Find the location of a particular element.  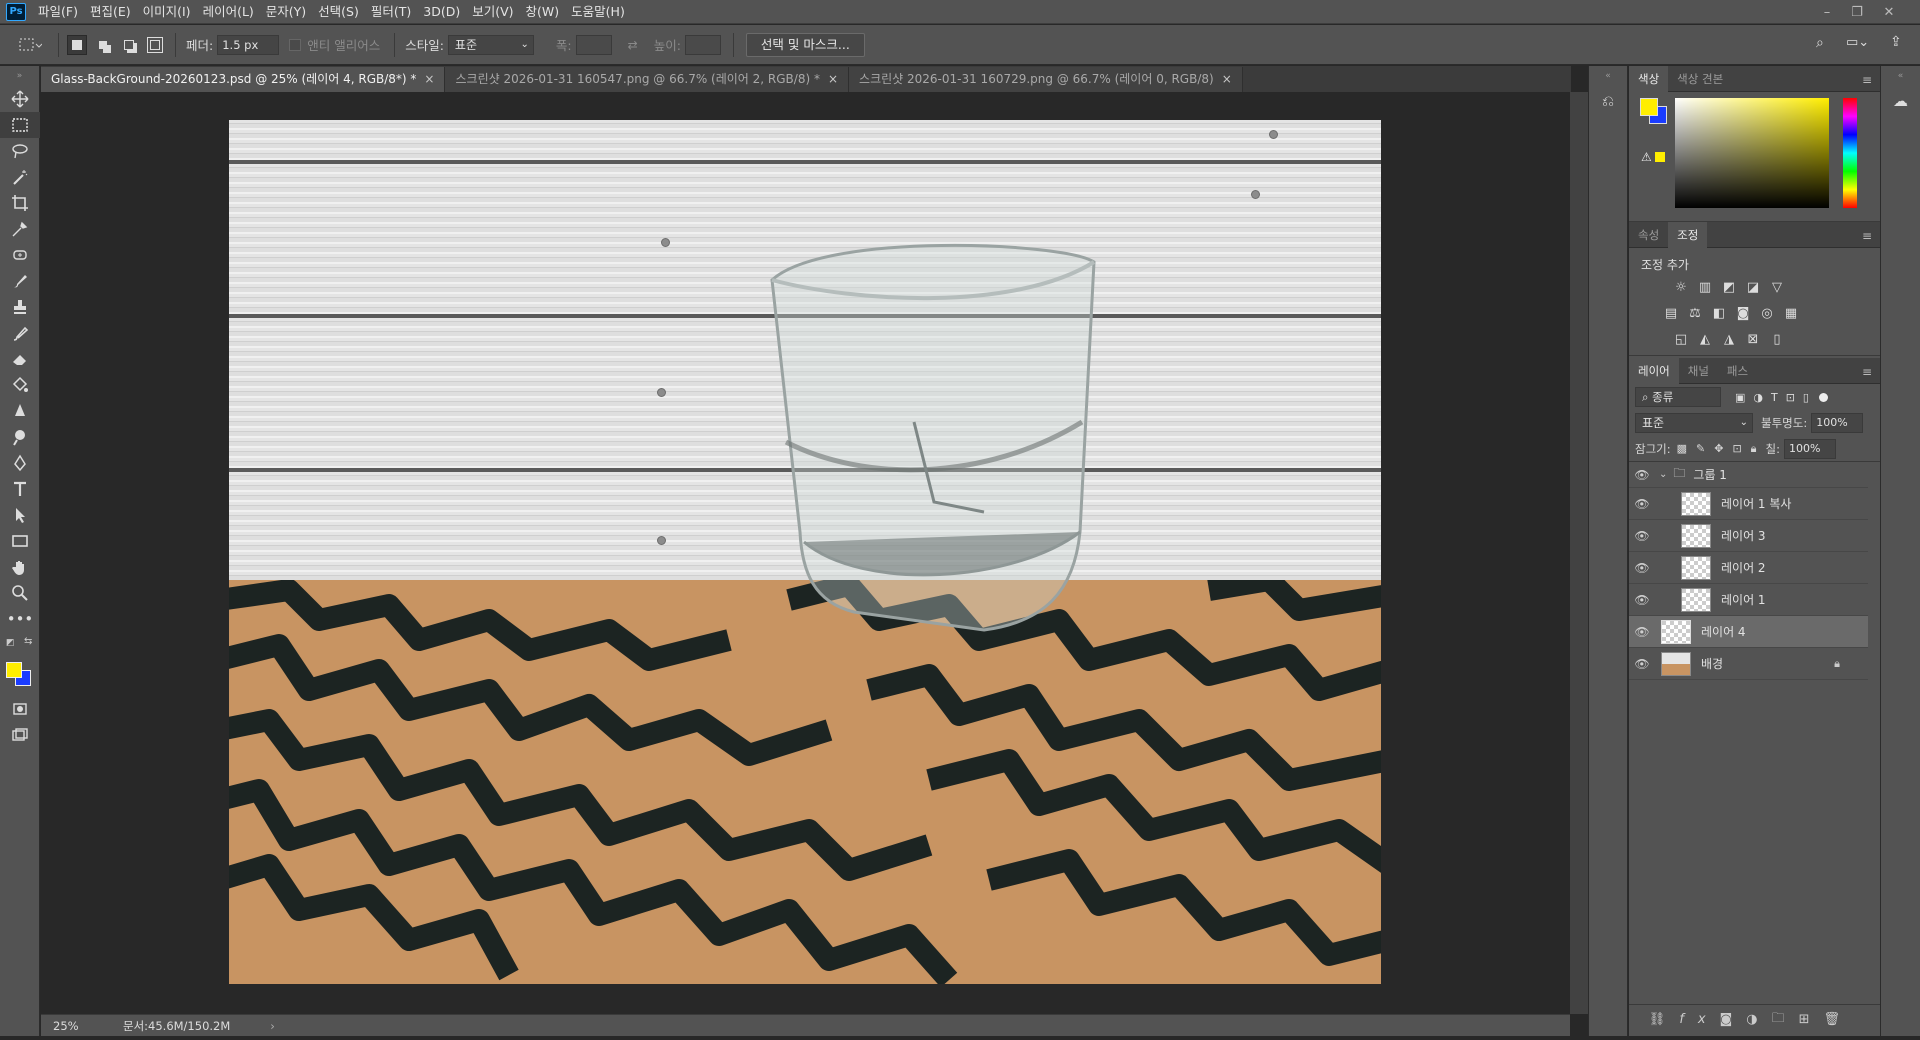

marquee-preset-icon is located at coordinates (30, 45).